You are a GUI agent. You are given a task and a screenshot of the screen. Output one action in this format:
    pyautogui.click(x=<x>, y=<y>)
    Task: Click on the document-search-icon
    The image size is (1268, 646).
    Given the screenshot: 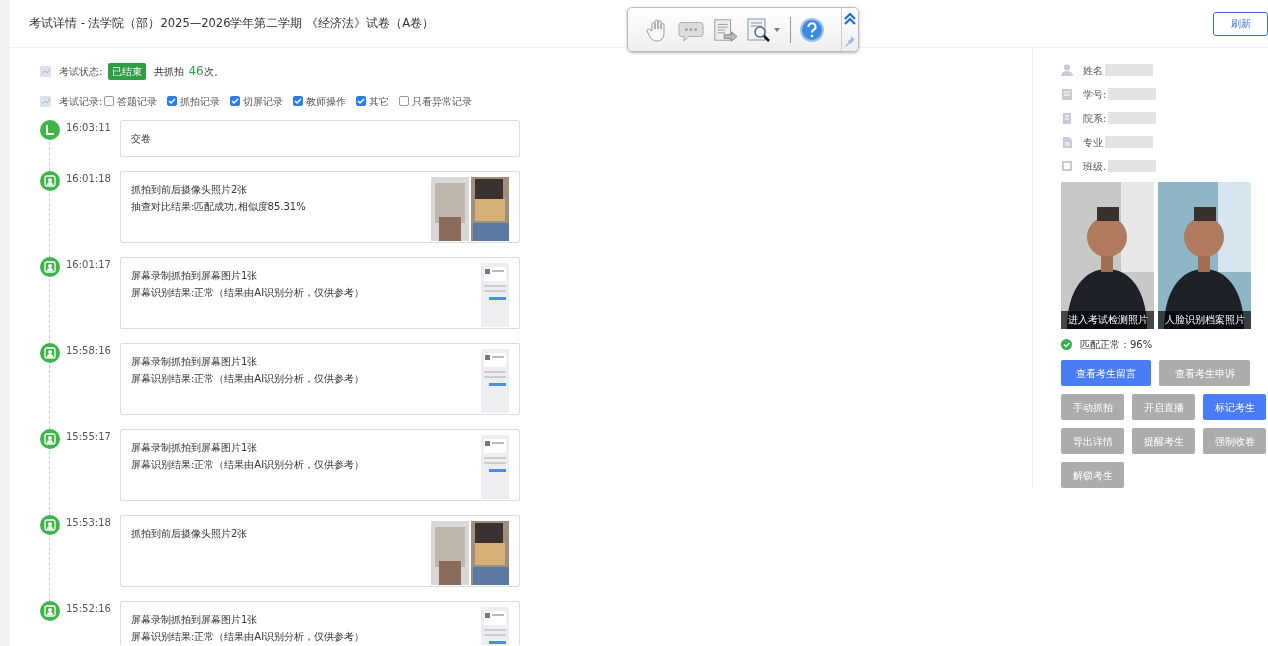 What is the action you would take?
    pyautogui.click(x=764, y=29)
    